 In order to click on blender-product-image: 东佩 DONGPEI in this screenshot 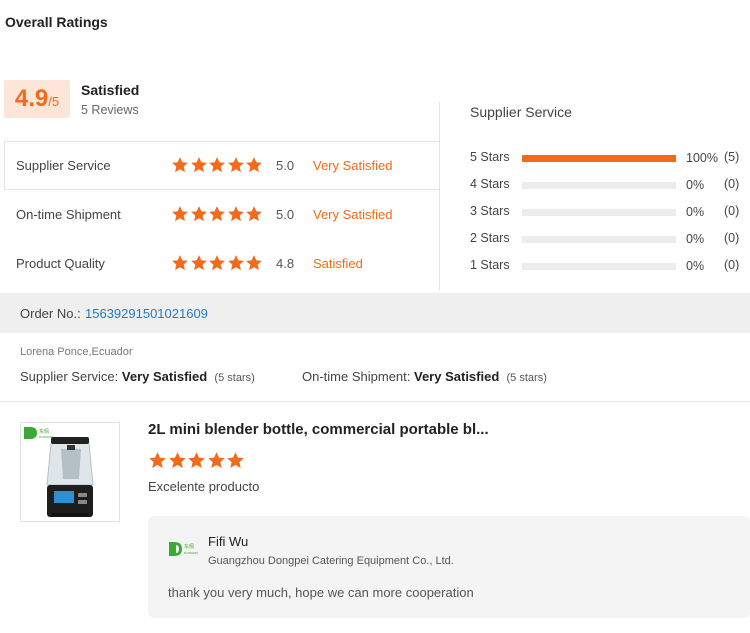, I will do `click(59, 472)`.